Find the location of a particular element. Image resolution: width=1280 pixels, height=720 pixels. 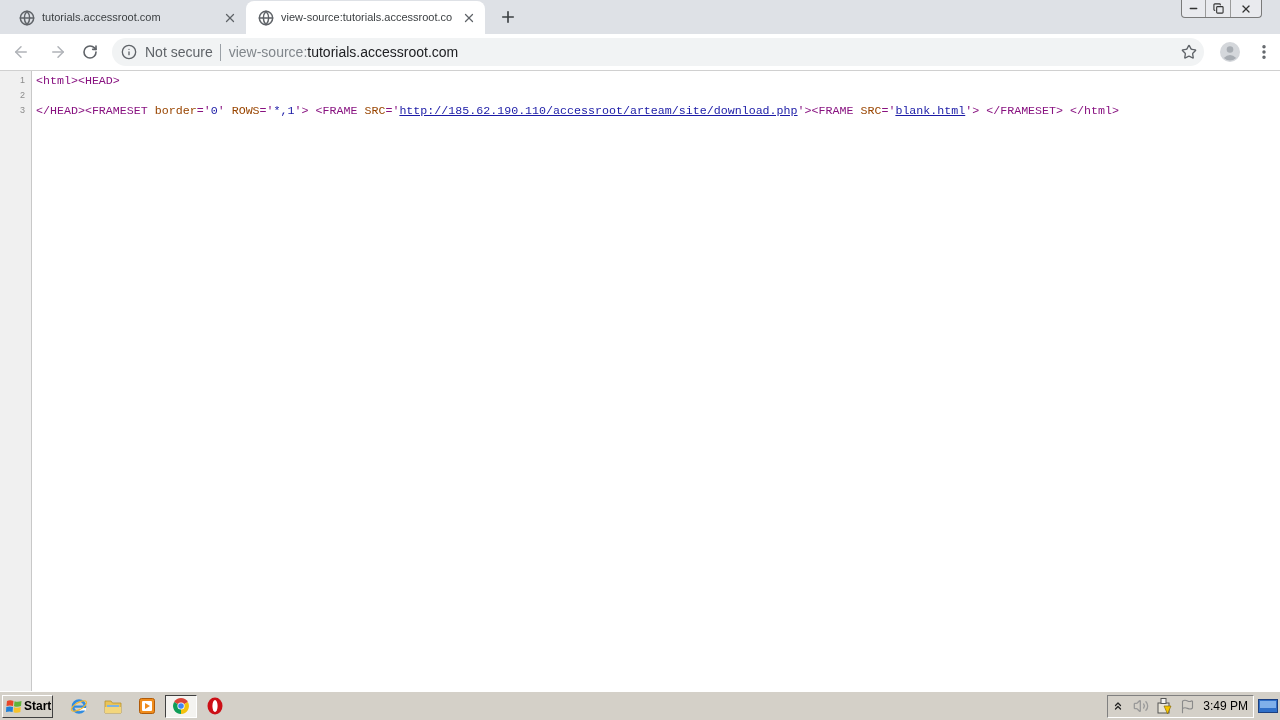

o-logo-icon is located at coordinates (215, 706).